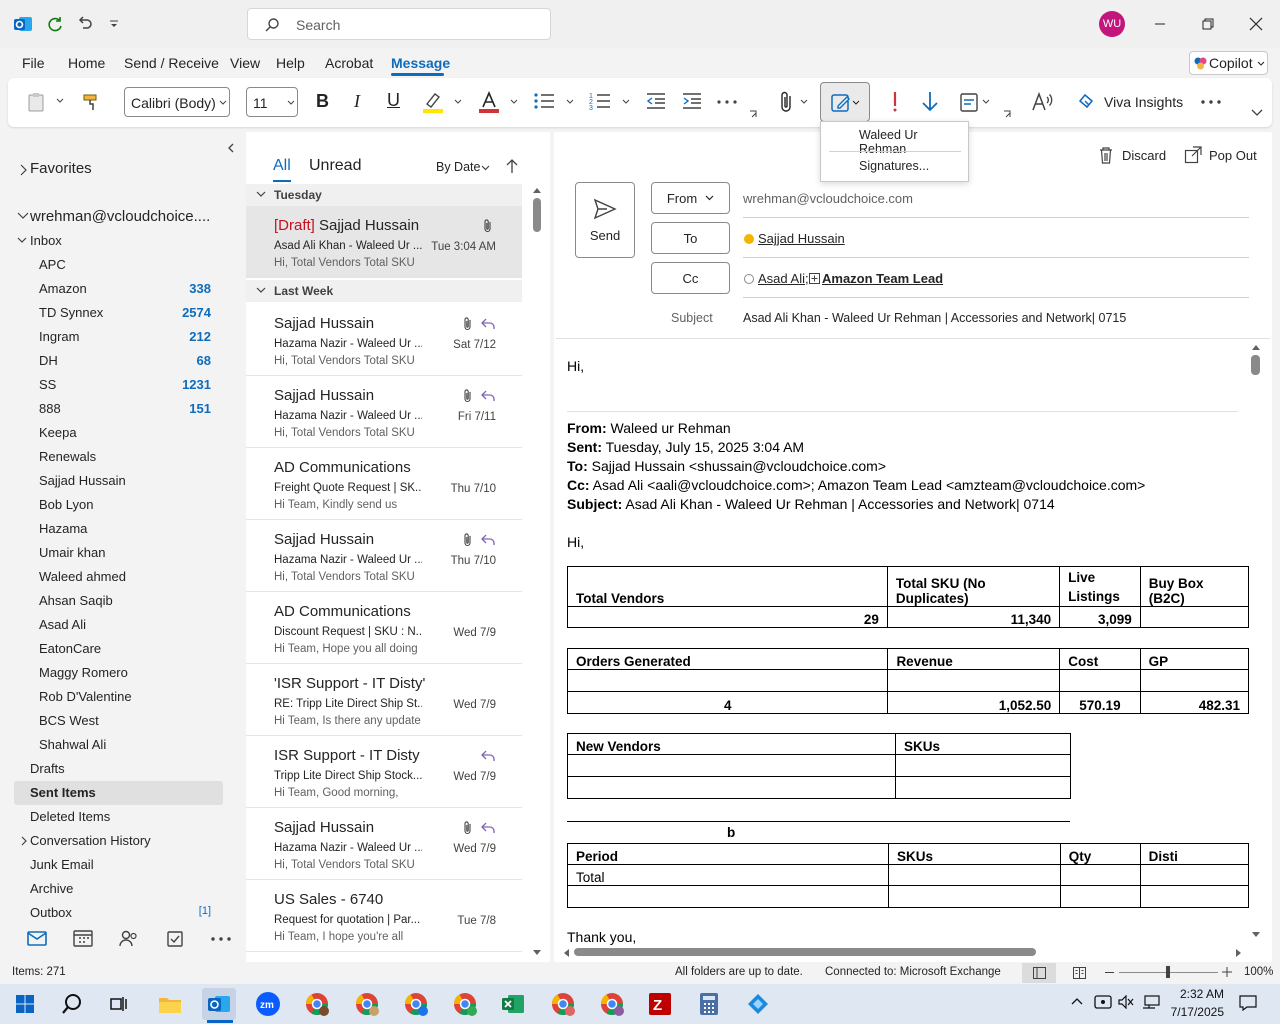  I want to click on tags-dialog-launcher-icon, so click(1007, 114).